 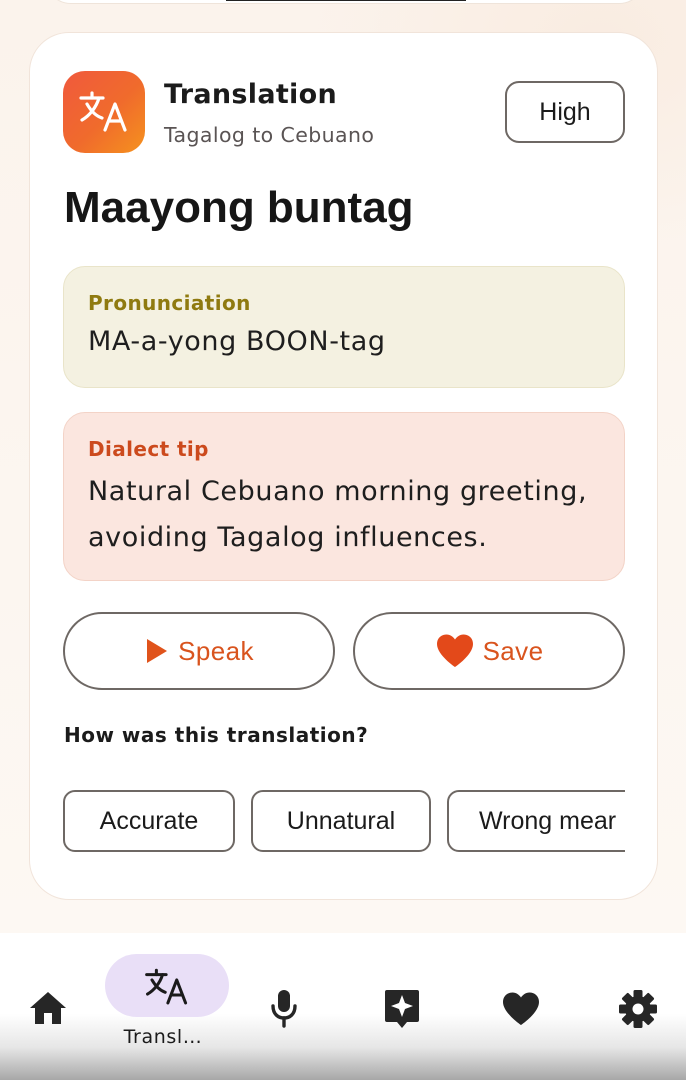 I want to click on nav-item-favorites, so click(x=521, y=1009).